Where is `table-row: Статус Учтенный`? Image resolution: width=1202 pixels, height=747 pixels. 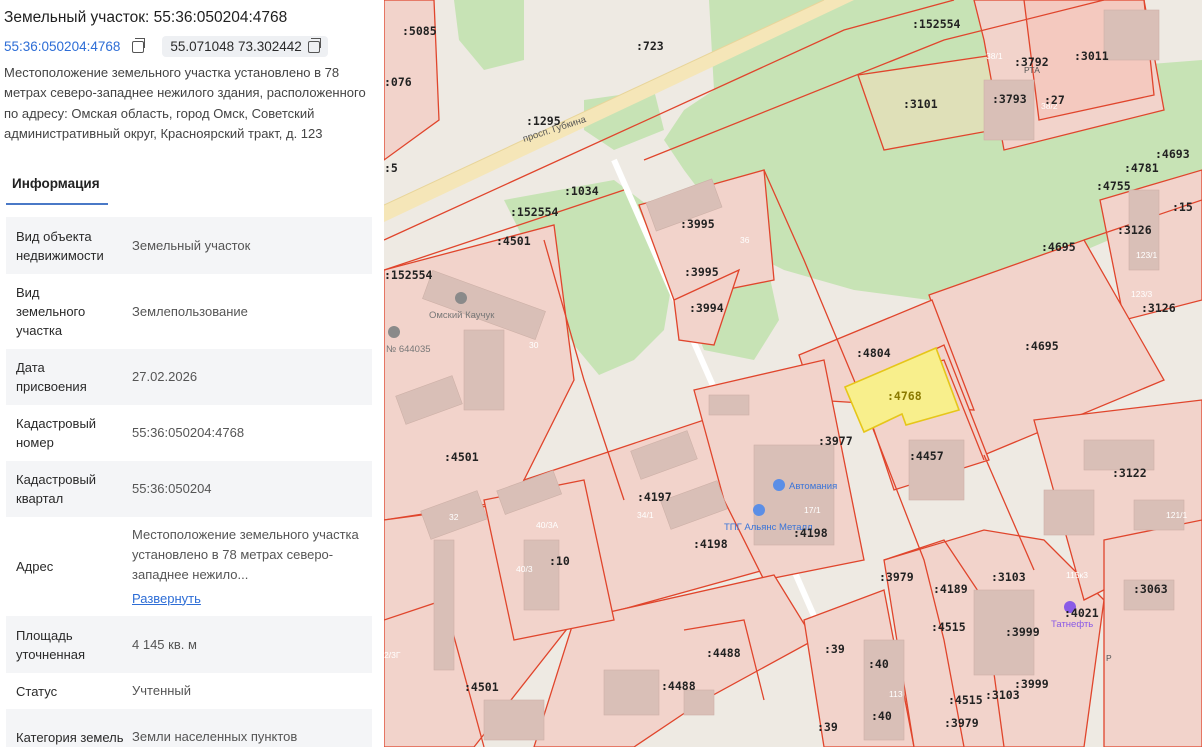 table-row: Статус Учтенный is located at coordinates (189, 691).